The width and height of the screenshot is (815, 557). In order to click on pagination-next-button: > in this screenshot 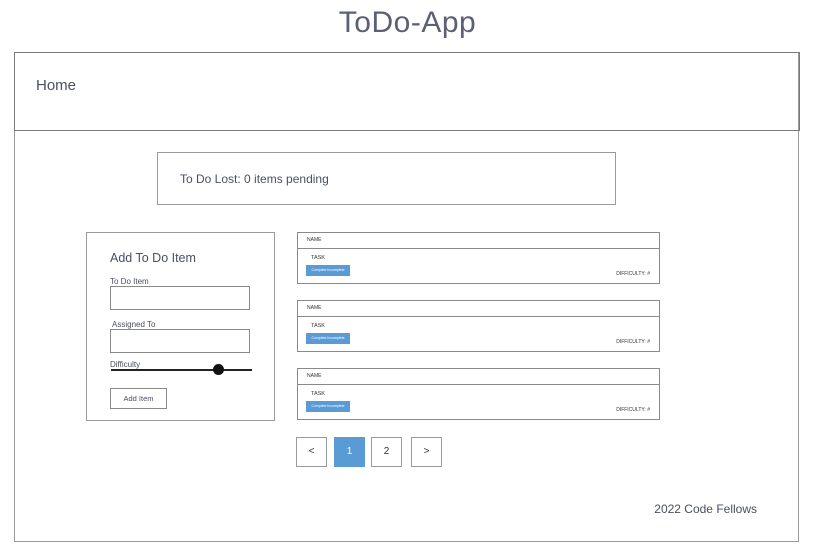, I will do `click(426, 452)`.